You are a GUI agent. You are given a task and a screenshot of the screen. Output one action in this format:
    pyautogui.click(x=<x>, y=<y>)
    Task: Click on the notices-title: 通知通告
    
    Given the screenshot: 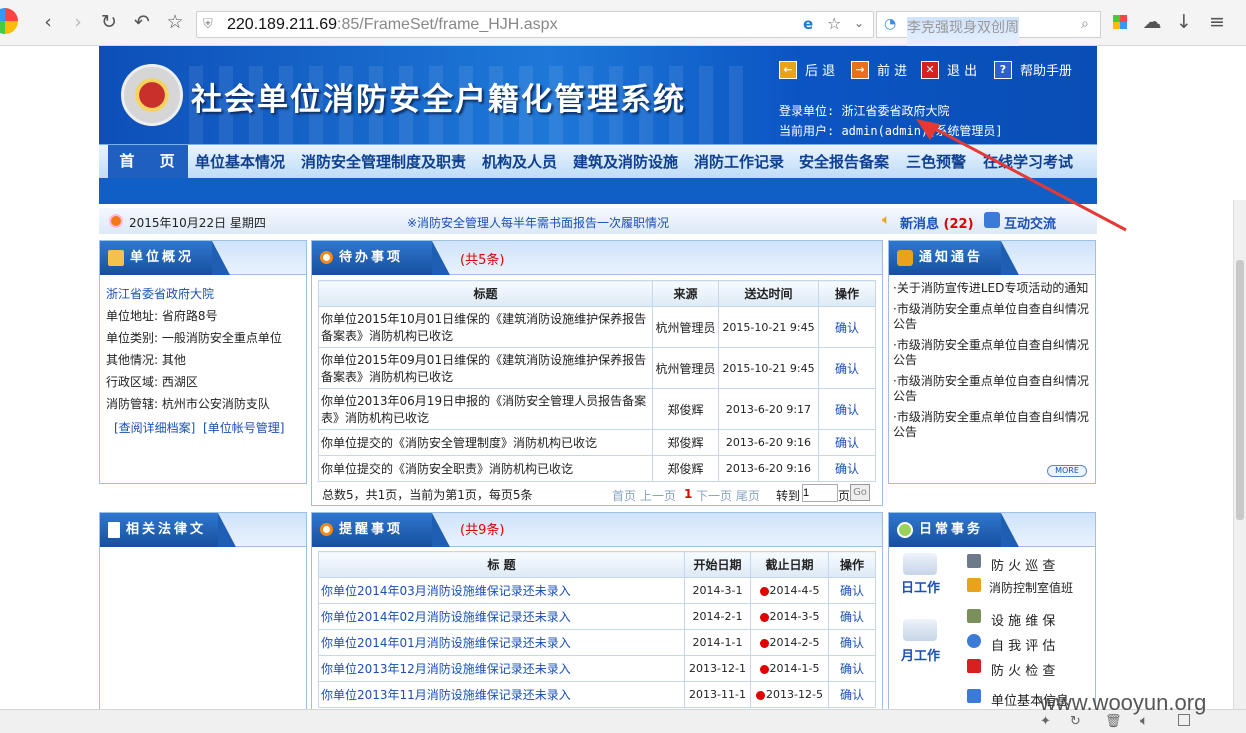 What is the action you would take?
    pyautogui.click(x=951, y=257)
    